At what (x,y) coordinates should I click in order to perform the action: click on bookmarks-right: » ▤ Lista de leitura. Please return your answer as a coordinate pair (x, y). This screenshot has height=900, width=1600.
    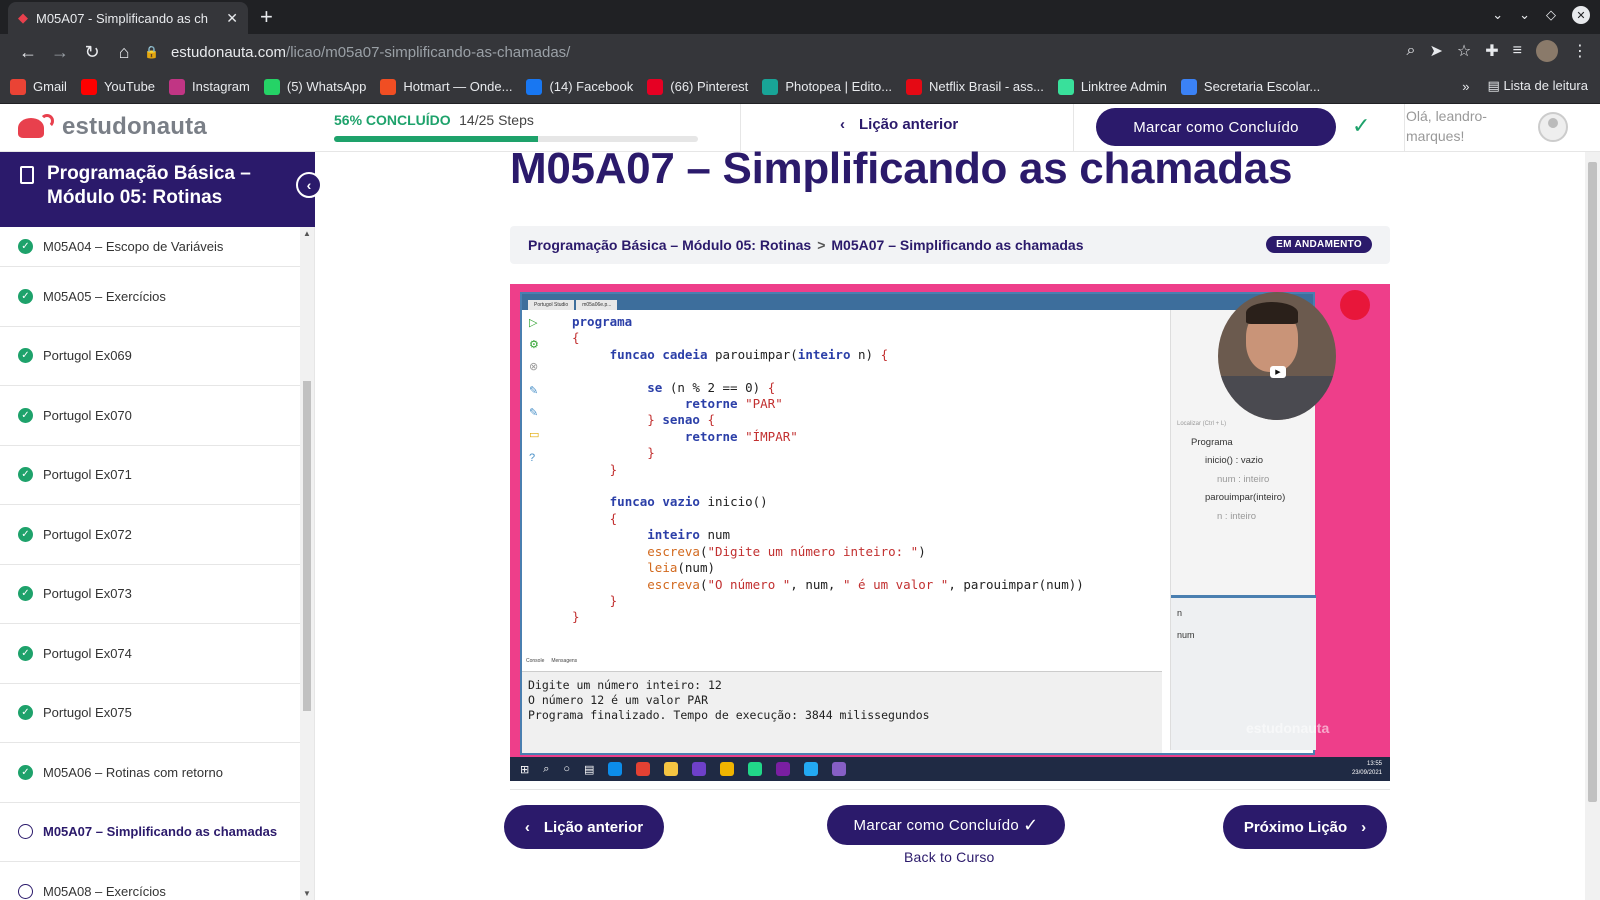
    Looking at the image, I should click on (1525, 86).